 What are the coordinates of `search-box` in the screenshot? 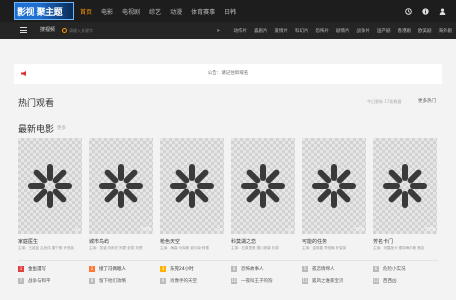 It's located at (83, 30).